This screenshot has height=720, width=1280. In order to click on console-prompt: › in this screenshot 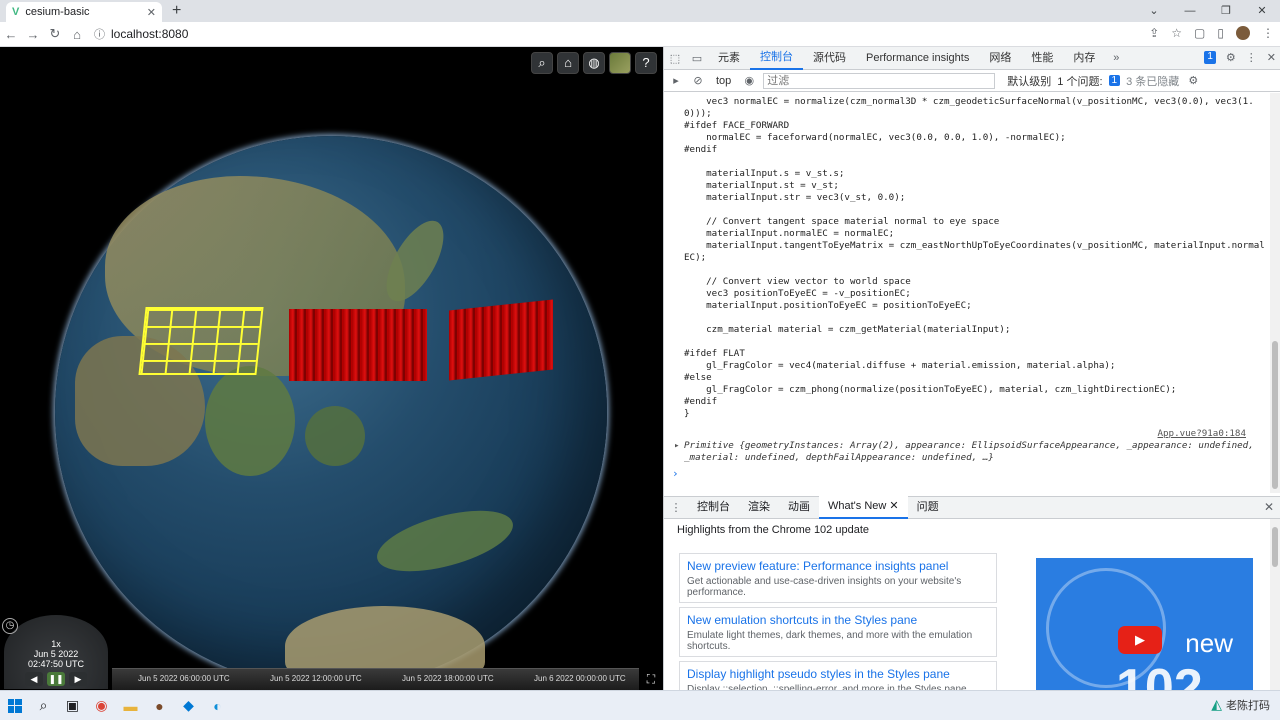, I will do `click(675, 474)`.